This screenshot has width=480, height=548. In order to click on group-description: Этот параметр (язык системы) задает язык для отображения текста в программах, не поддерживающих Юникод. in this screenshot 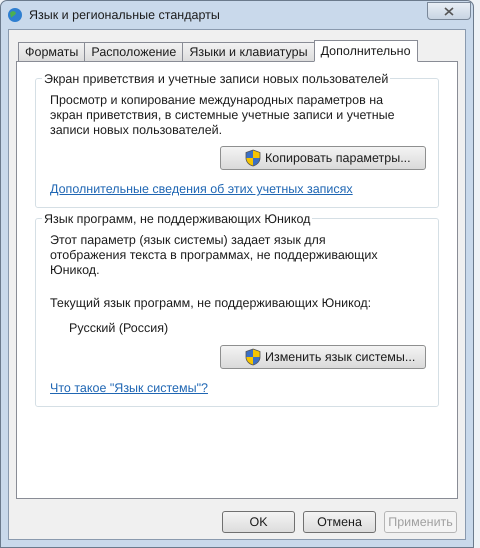, I will do `click(214, 255)`.